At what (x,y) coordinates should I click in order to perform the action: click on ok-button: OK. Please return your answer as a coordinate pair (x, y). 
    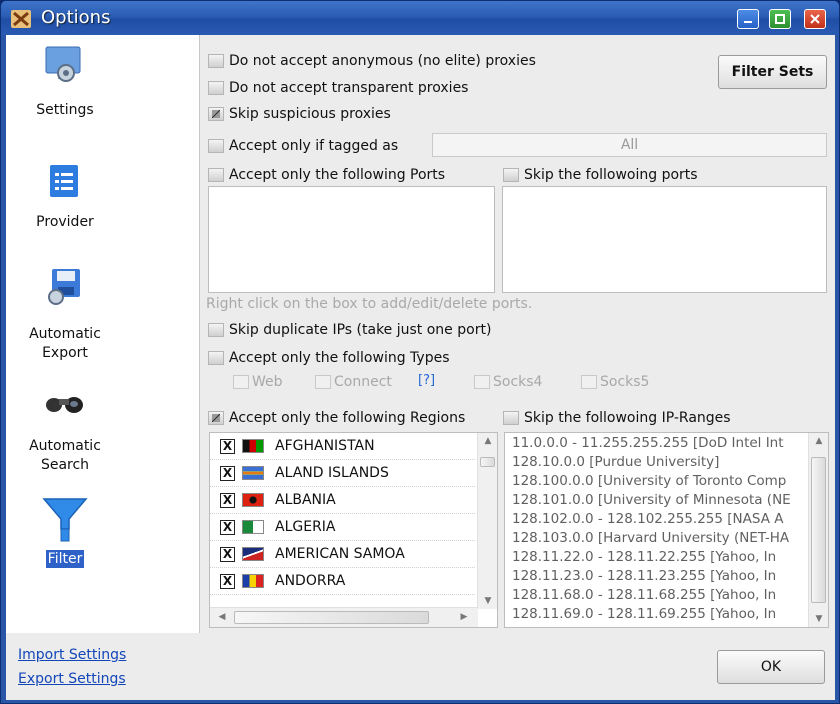
    Looking at the image, I should click on (771, 667).